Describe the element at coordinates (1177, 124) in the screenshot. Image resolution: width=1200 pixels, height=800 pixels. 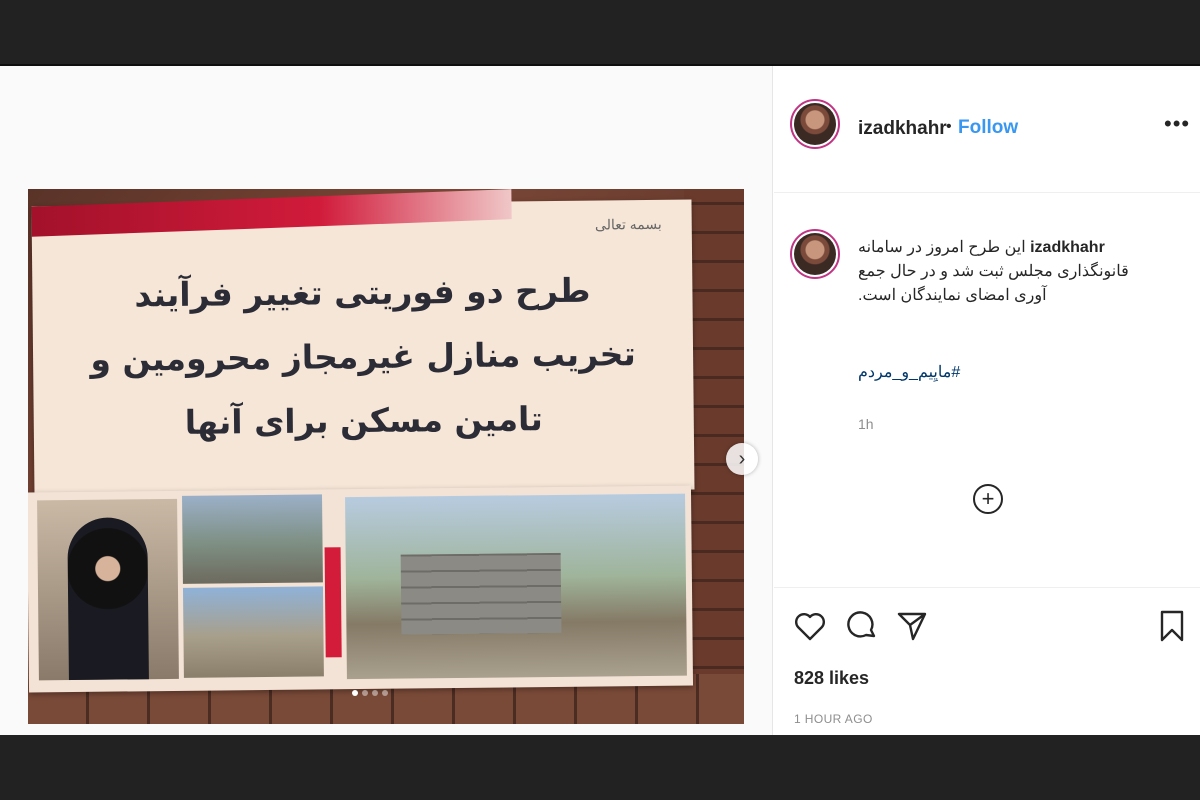
I see `more-options-icon: •••` at that location.